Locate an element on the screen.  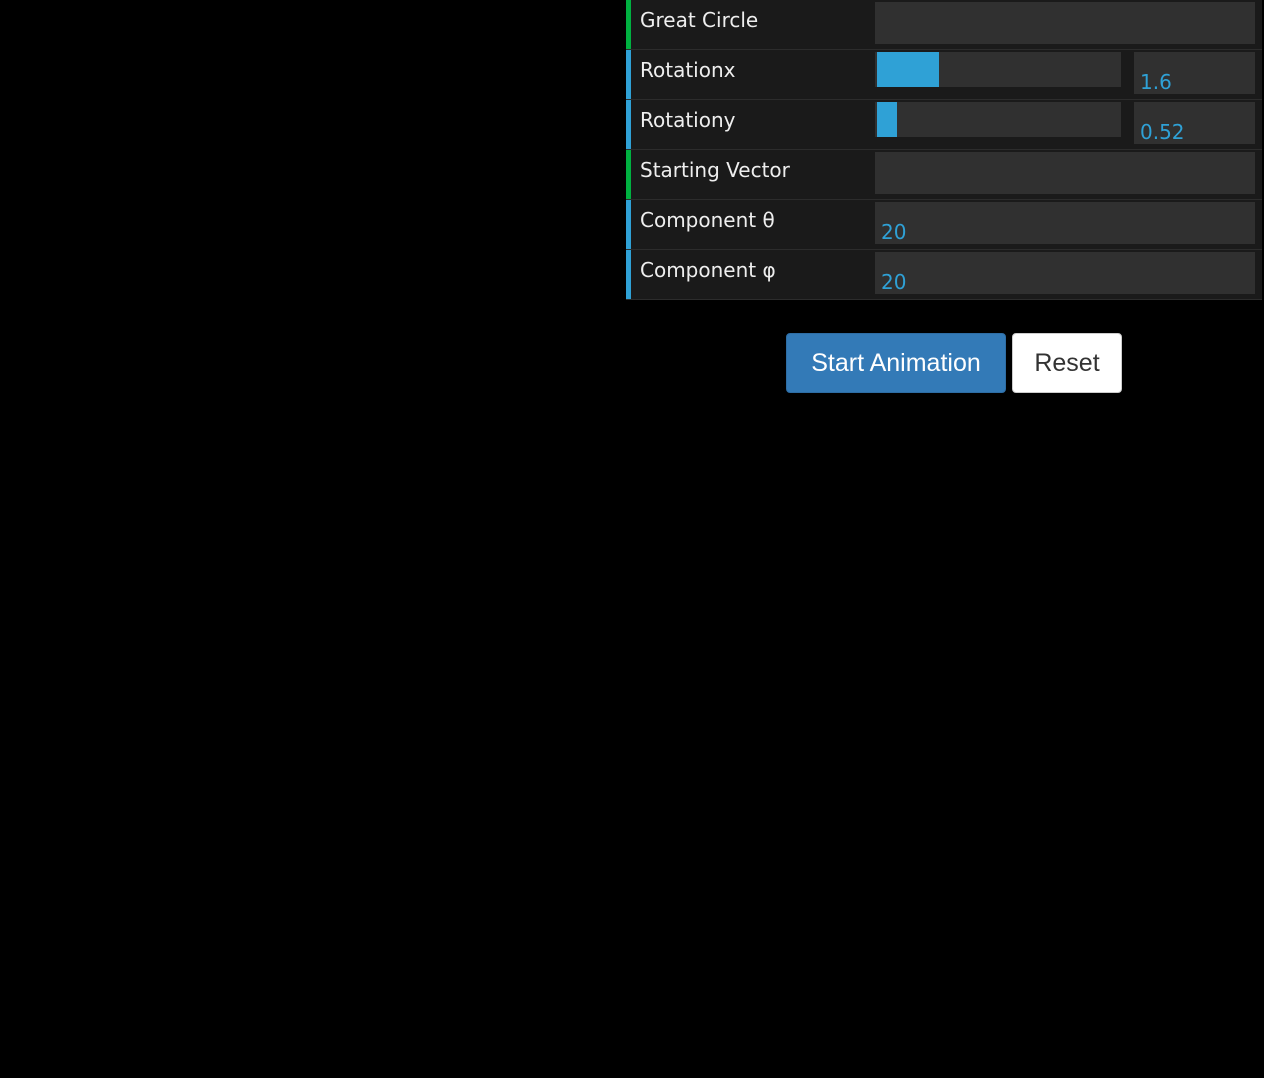
rotationy-input: 0.52 is located at coordinates (1194, 123).